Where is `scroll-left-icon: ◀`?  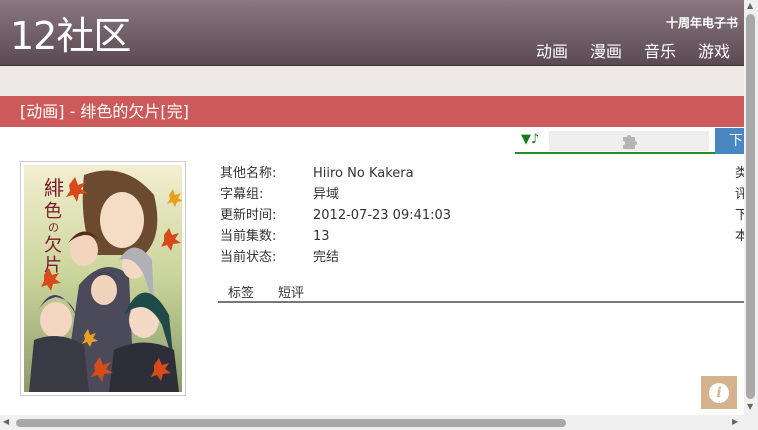 scroll-left-icon: ◀ is located at coordinates (6, 421).